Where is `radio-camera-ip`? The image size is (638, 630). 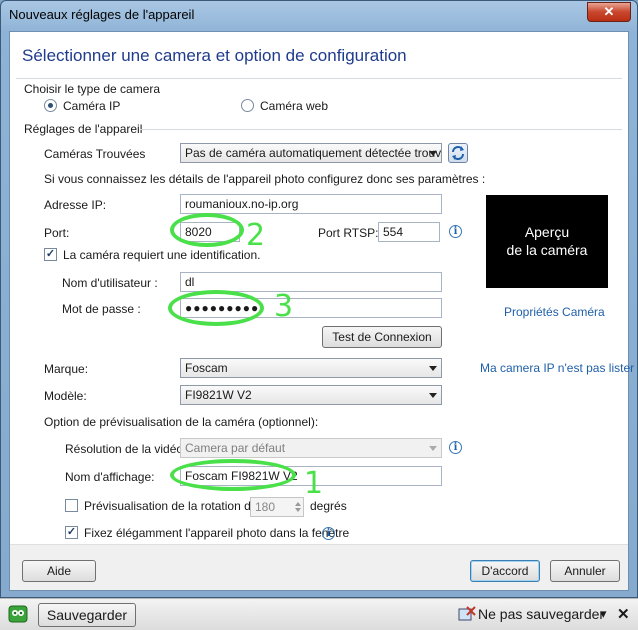 radio-camera-ip is located at coordinates (50, 105).